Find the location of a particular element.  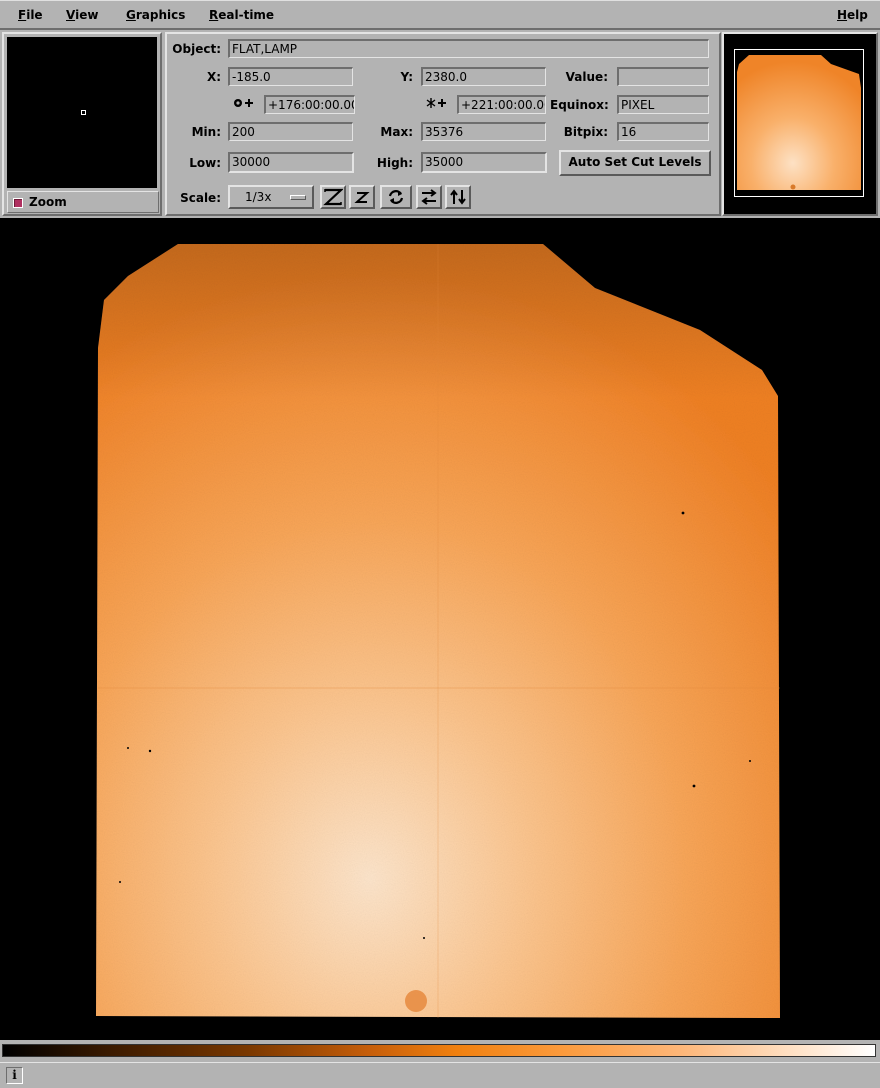

value-field is located at coordinates (663, 76).